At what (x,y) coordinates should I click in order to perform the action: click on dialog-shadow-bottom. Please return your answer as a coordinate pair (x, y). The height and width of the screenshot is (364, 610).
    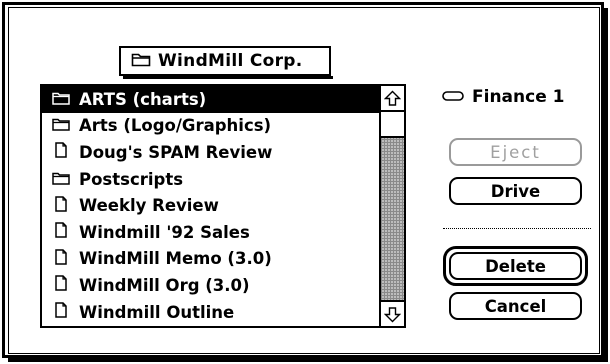
    Looking at the image, I should click on (308, 360).